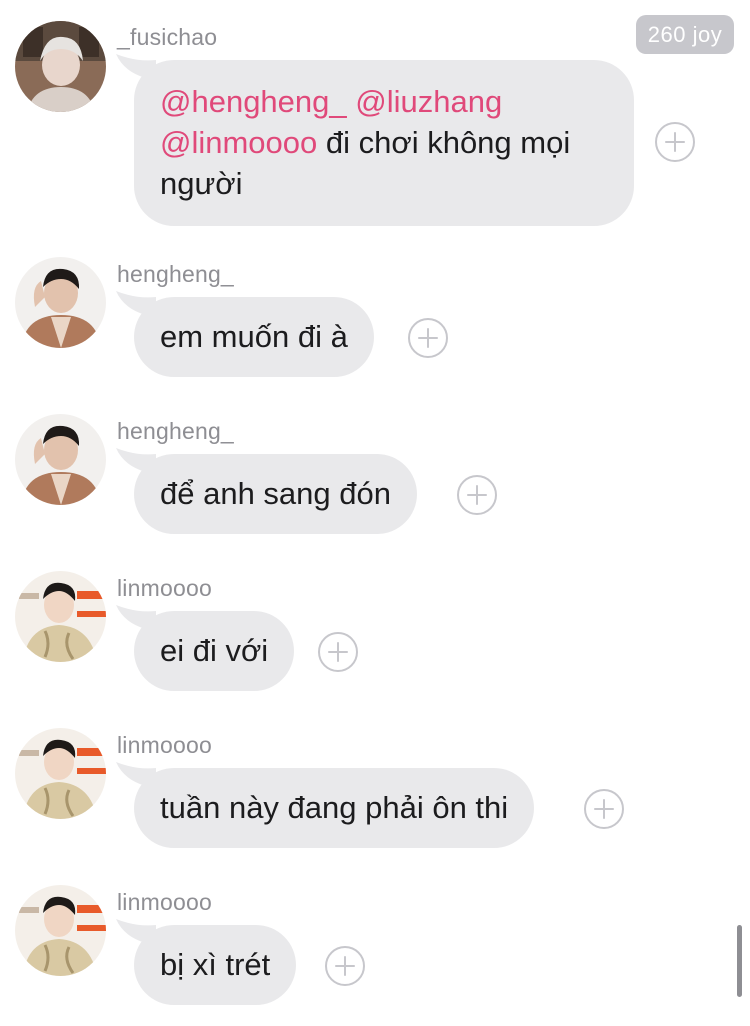 The width and height of the screenshot is (750, 1026). Describe the element at coordinates (254, 337) in the screenshot. I see `message-bubble: em muốn đi à` at that location.